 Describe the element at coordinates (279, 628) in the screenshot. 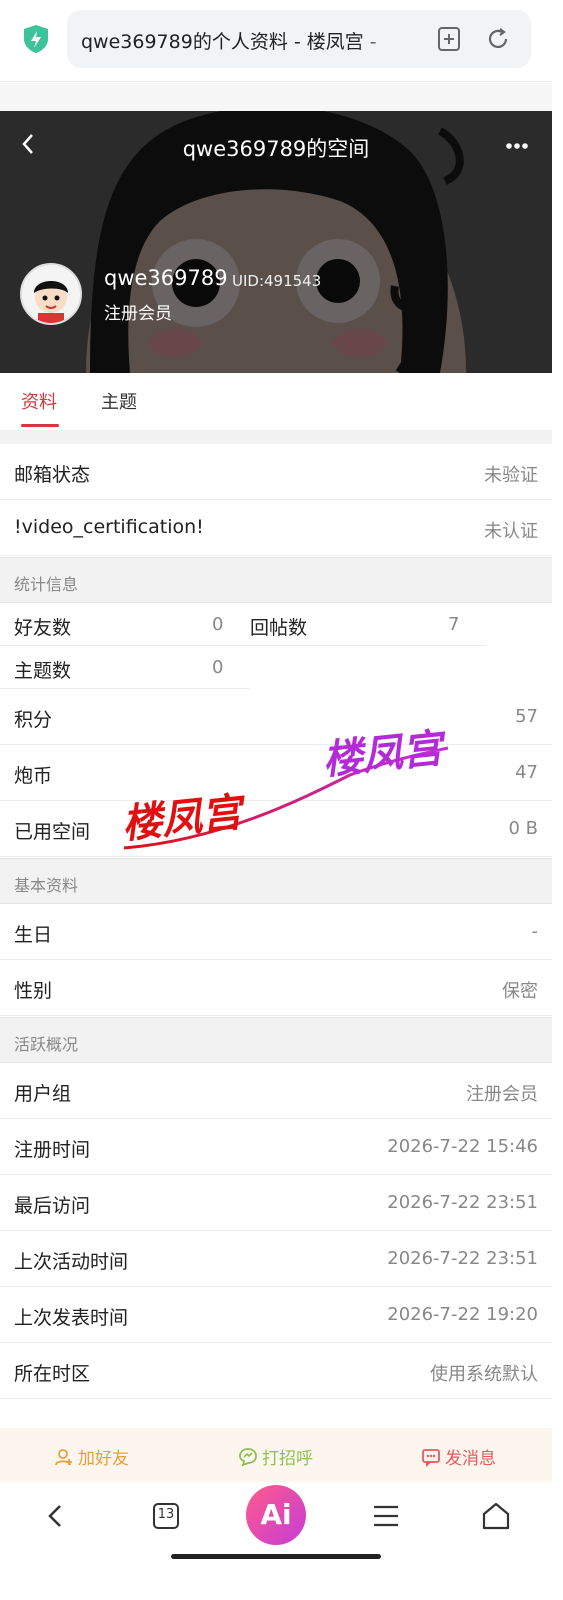

I see `stat-label: 回帖数` at that location.